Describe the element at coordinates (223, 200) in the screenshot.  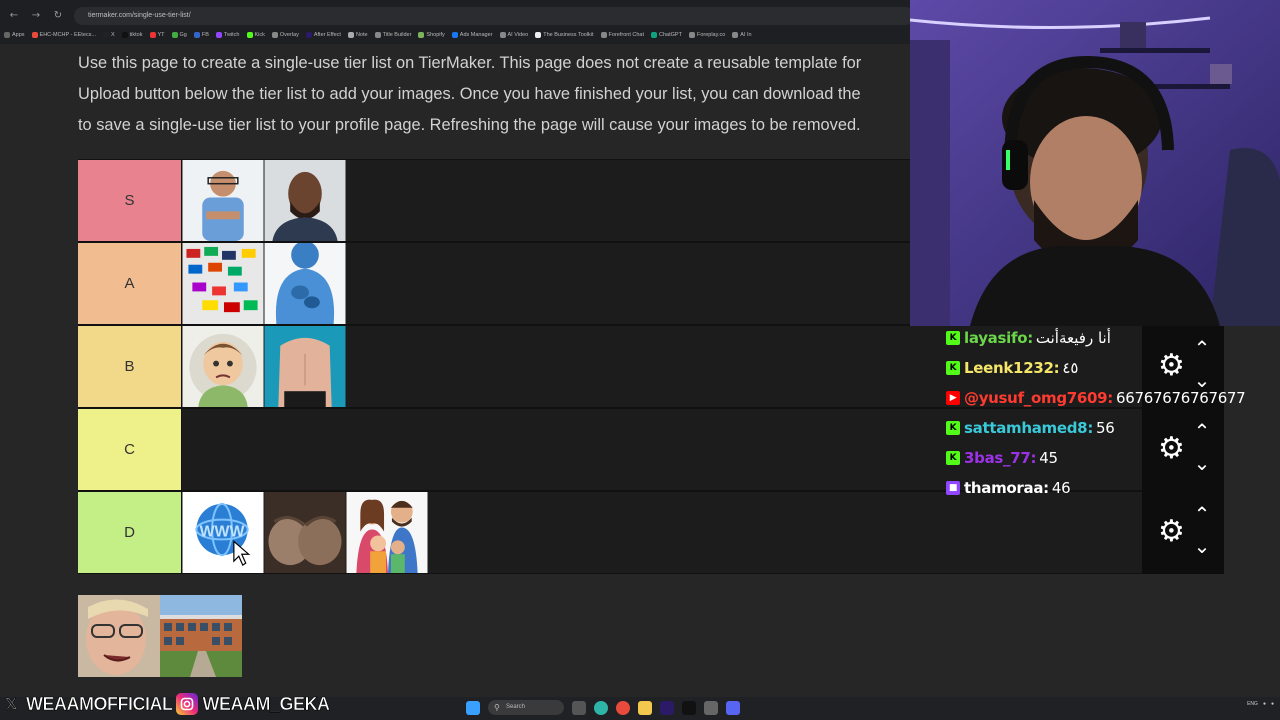
I see `tier-image-boy-portrait` at that location.